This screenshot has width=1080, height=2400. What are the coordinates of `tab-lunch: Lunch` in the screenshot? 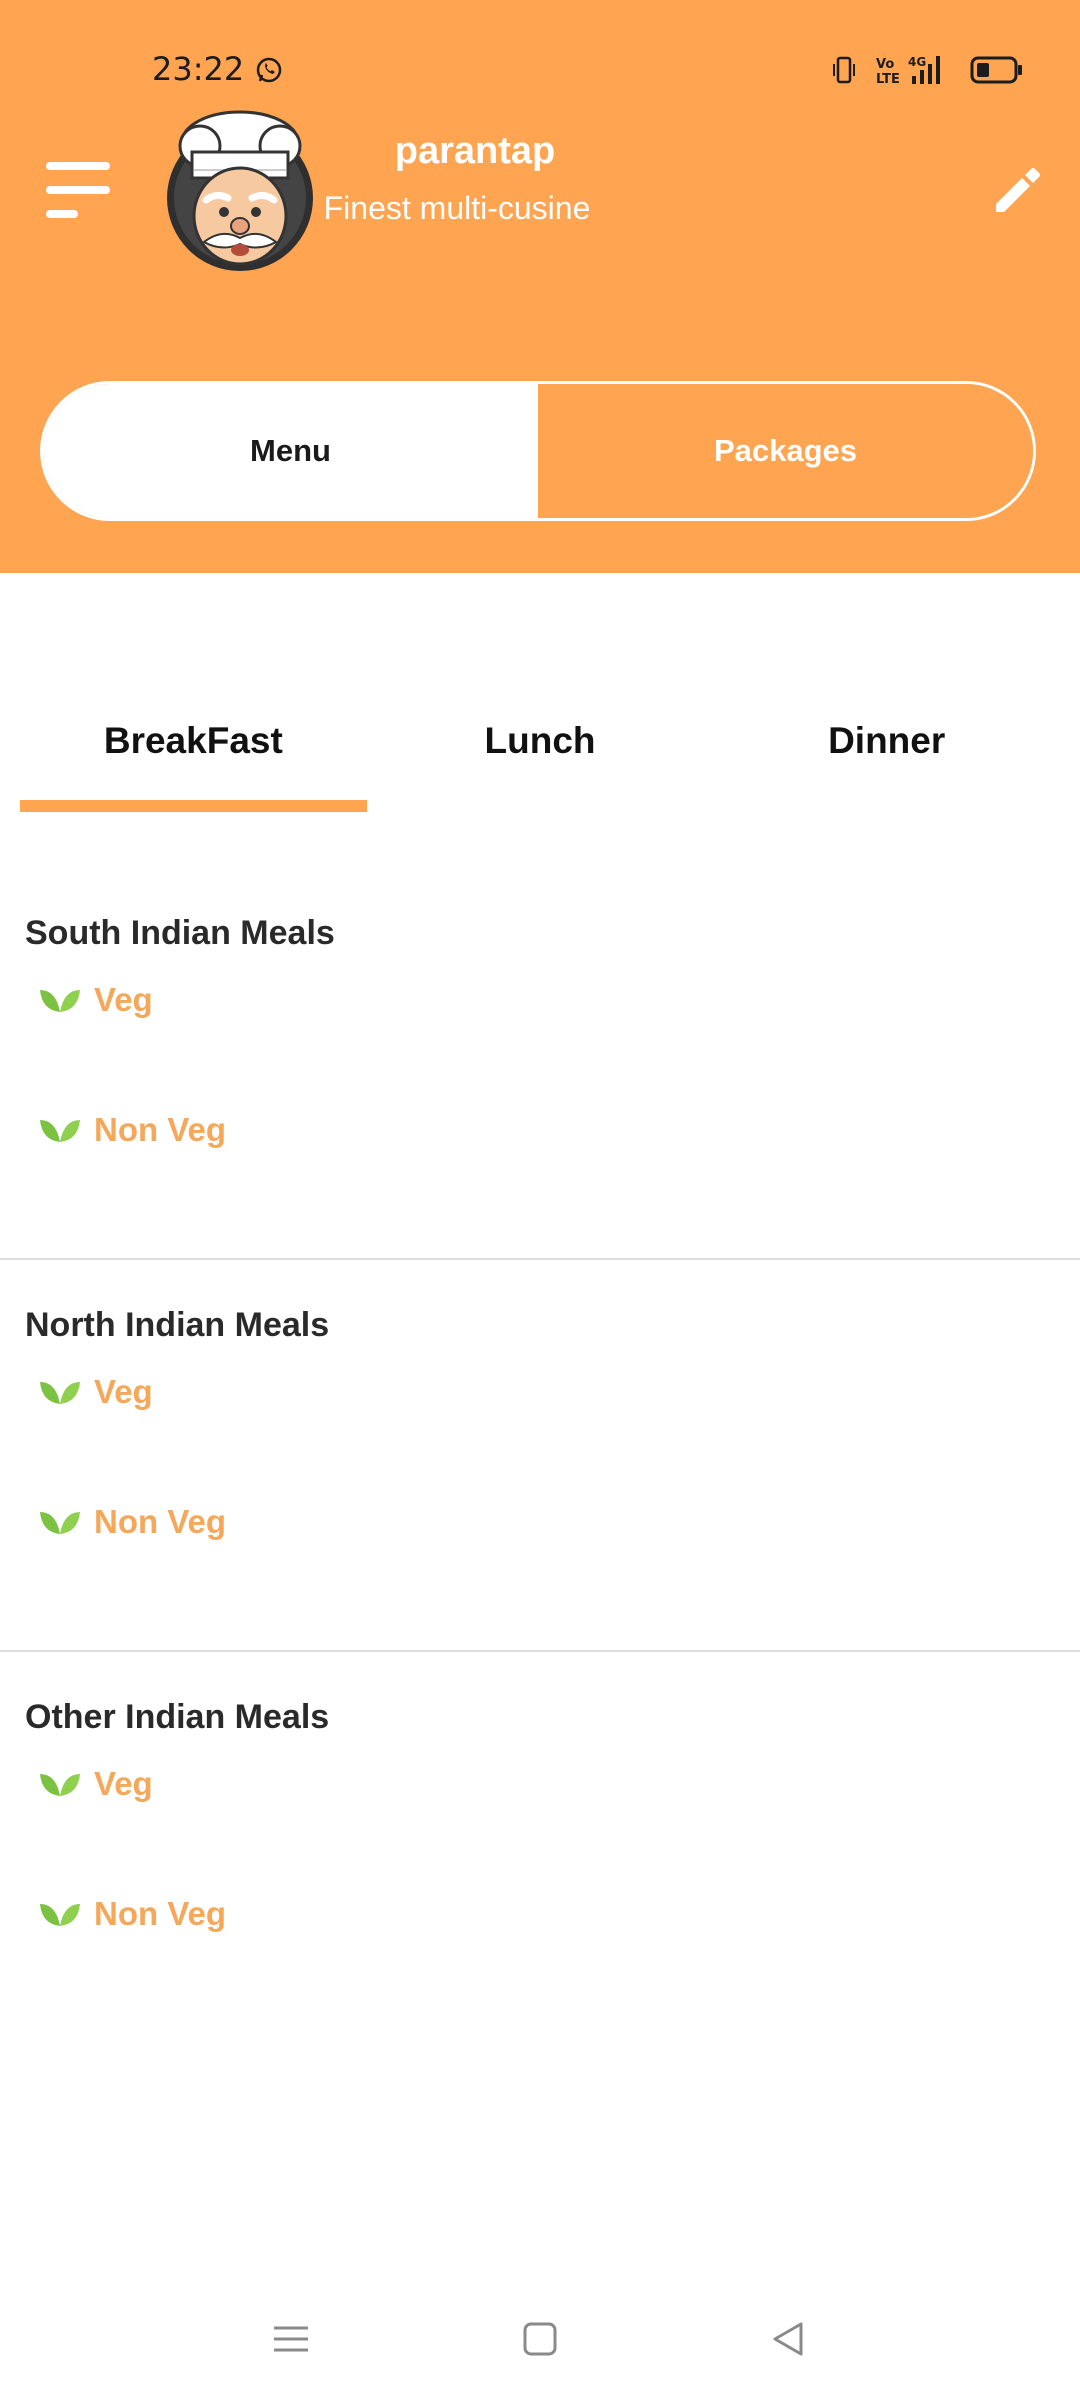 It's located at (540, 747).